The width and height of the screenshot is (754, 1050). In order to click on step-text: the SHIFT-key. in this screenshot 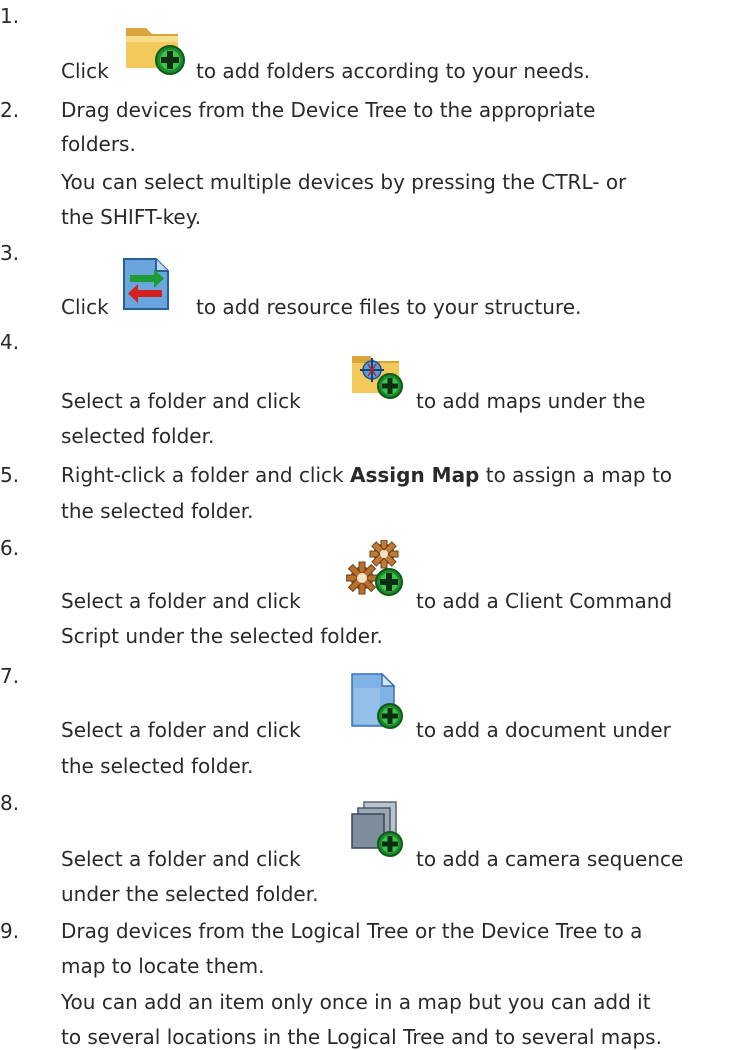, I will do `click(131, 217)`.